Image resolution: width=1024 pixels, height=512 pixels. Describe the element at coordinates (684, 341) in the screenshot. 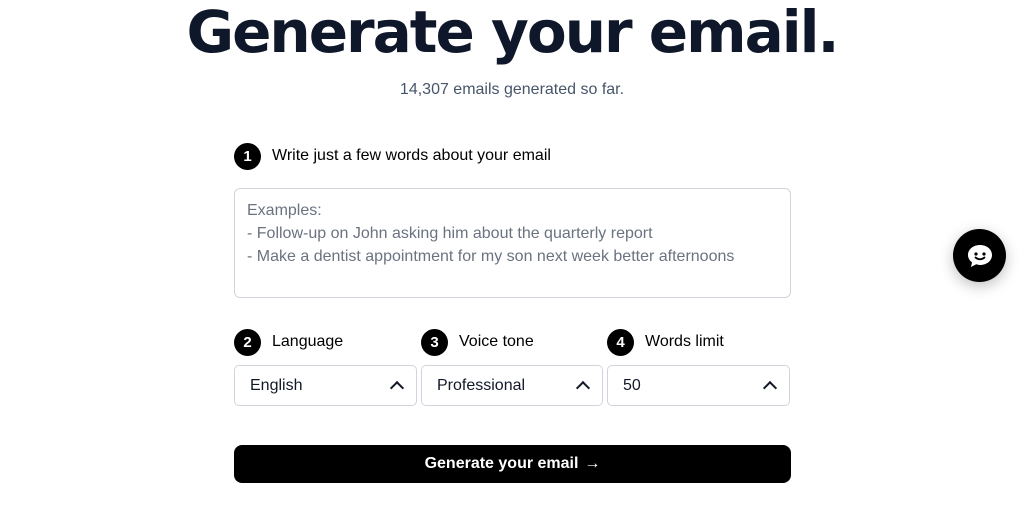

I see `step-words-label: Words limit` at that location.